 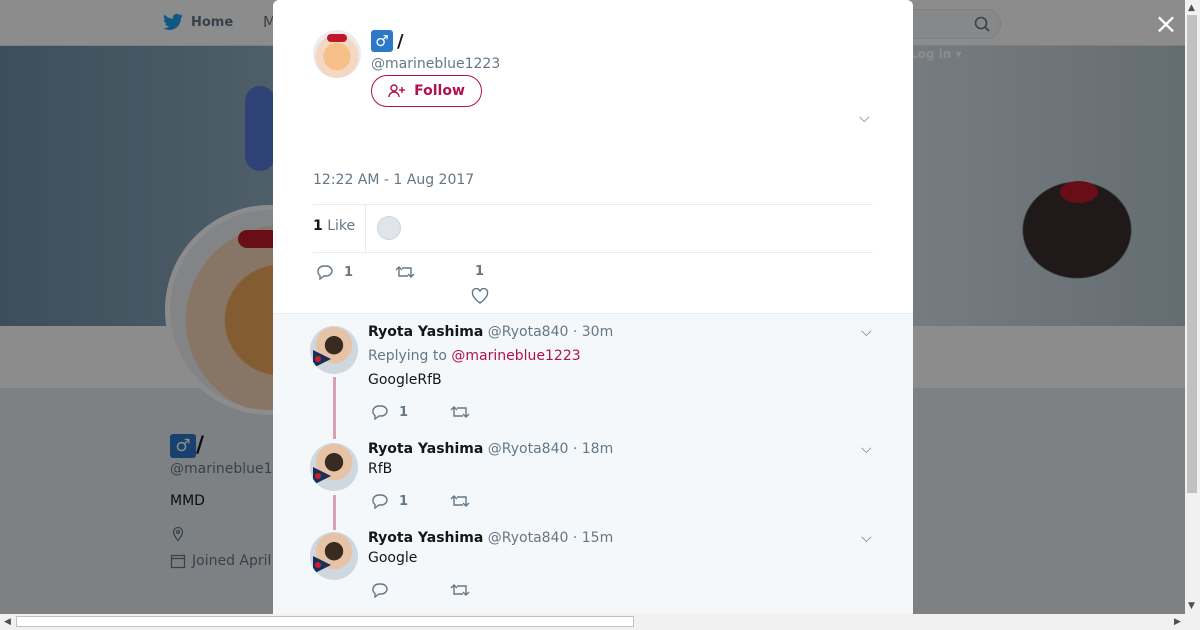 I want to click on reply-action, so click(x=380, y=590).